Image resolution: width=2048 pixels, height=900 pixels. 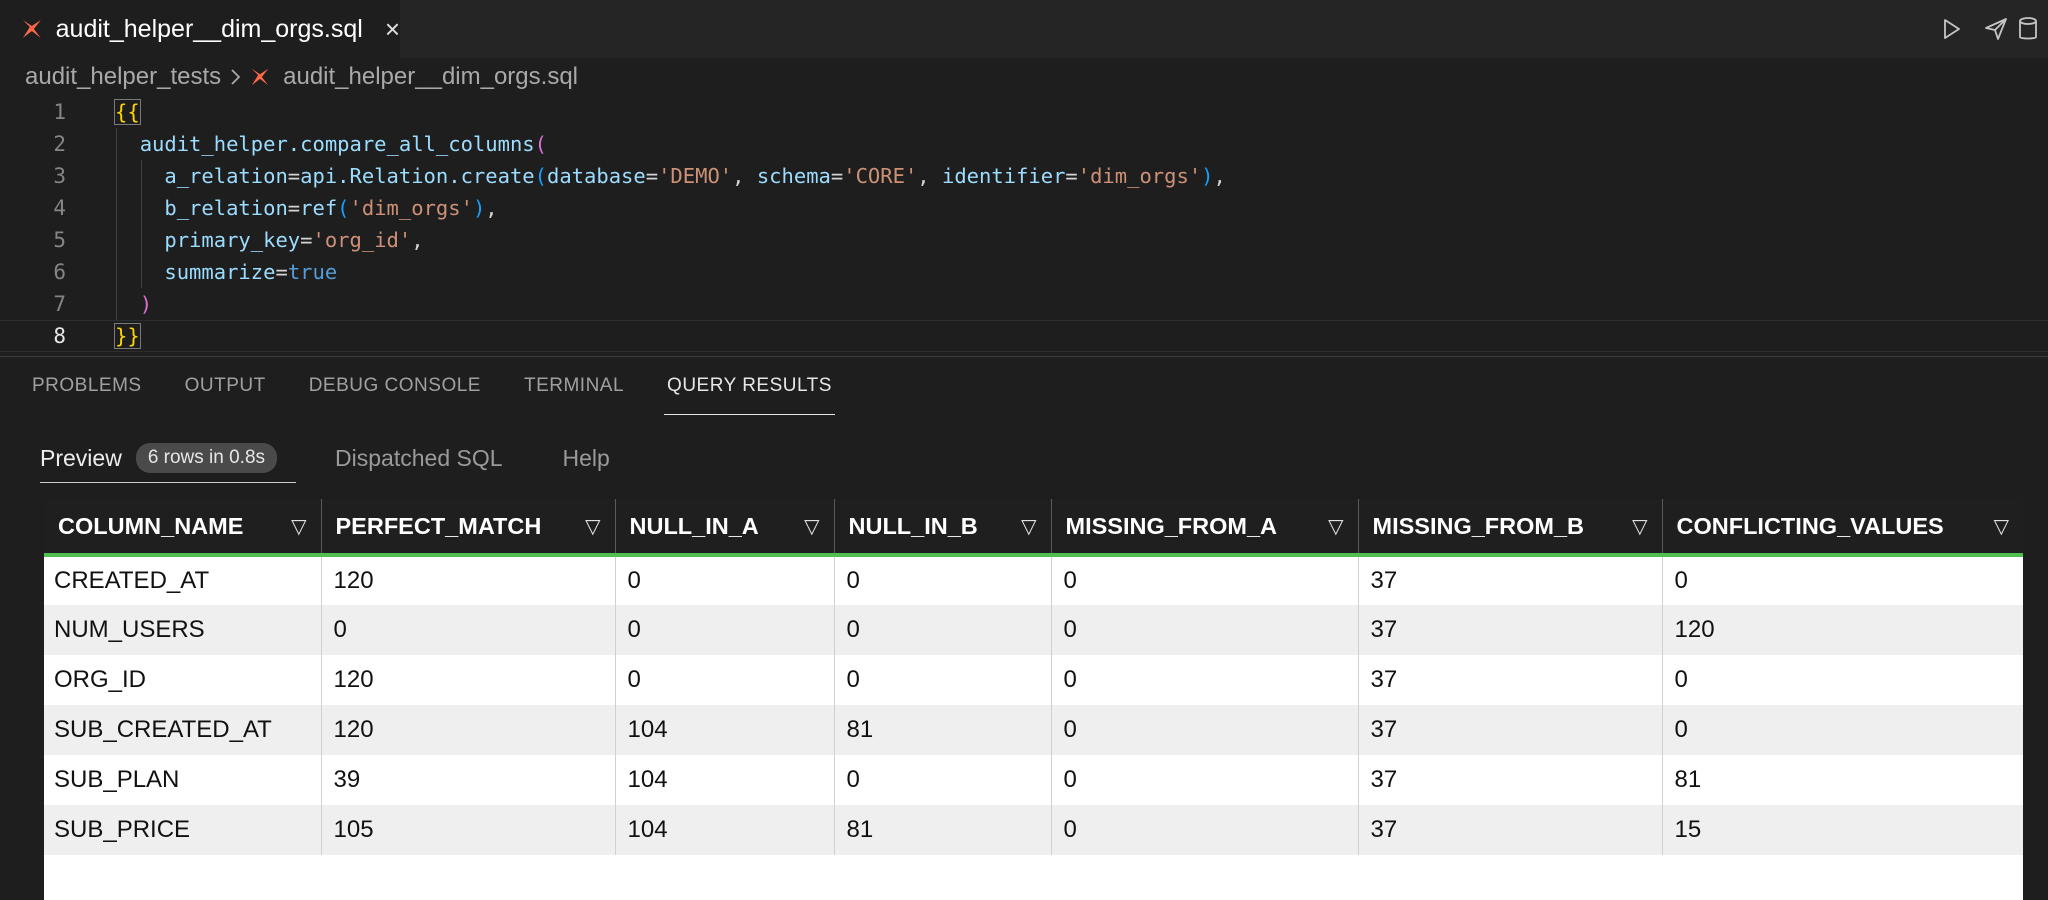 I want to click on column-header-label: NULL_IN_A, so click(x=694, y=525).